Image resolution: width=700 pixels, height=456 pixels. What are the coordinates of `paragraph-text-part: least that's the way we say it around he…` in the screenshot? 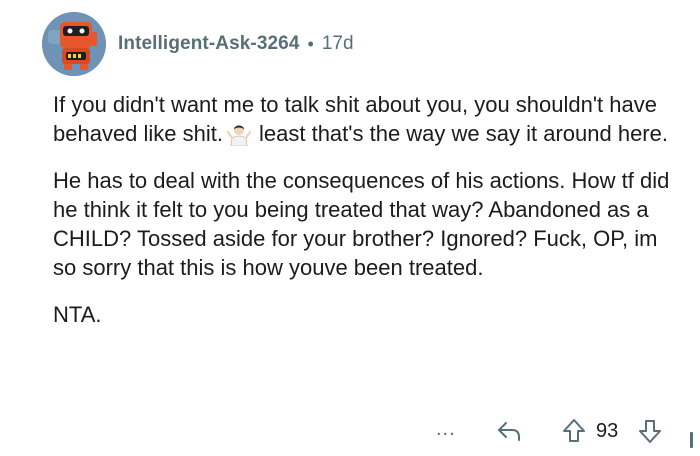 It's located at (463, 133).